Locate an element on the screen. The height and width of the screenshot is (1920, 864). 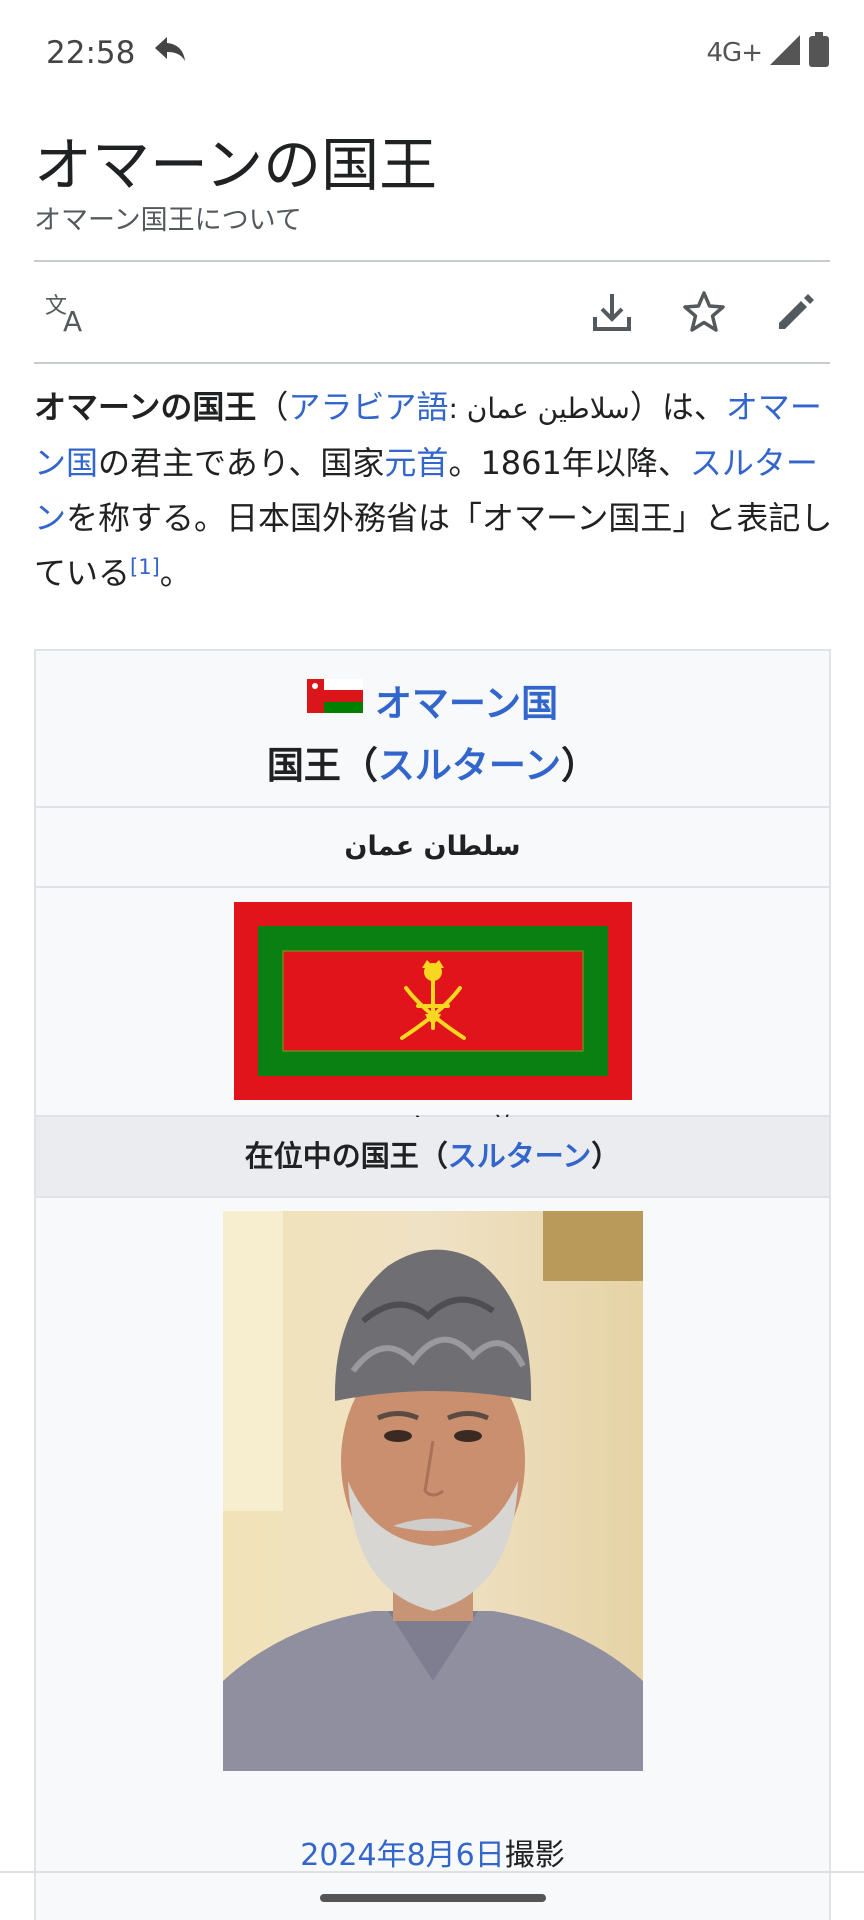
photo-caption: 2024年8月6日撮影 is located at coordinates (432, 1852).